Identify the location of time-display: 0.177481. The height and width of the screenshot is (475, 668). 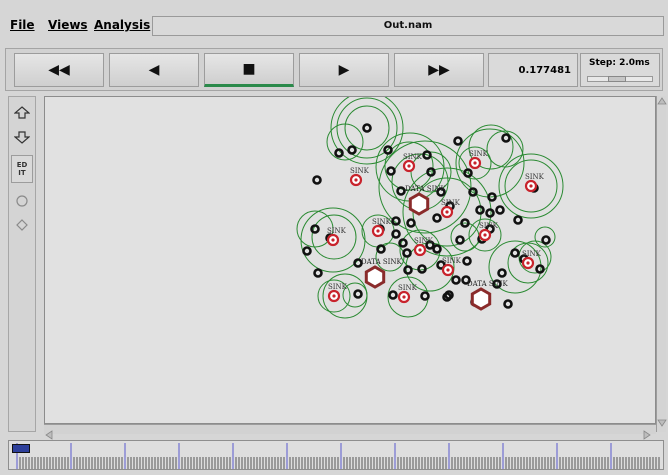
(533, 70).